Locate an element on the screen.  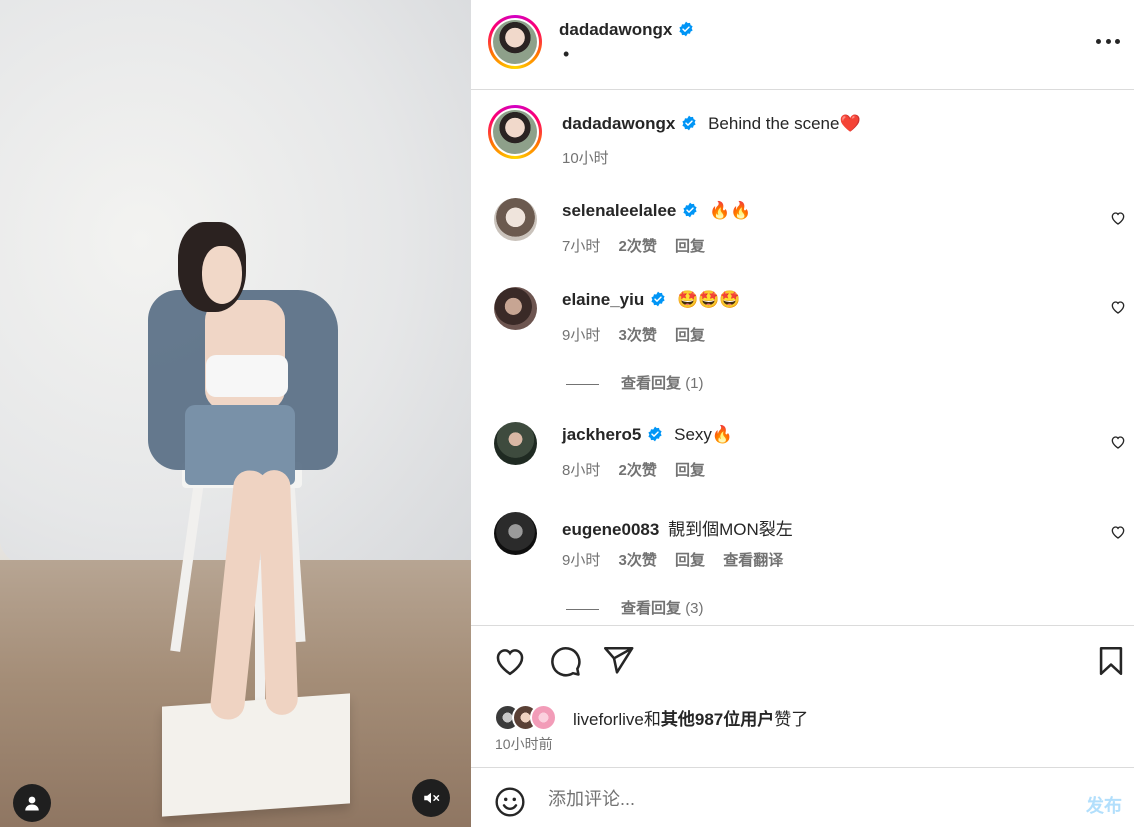
view-replies-count: (3) is located at coordinates (694, 608).